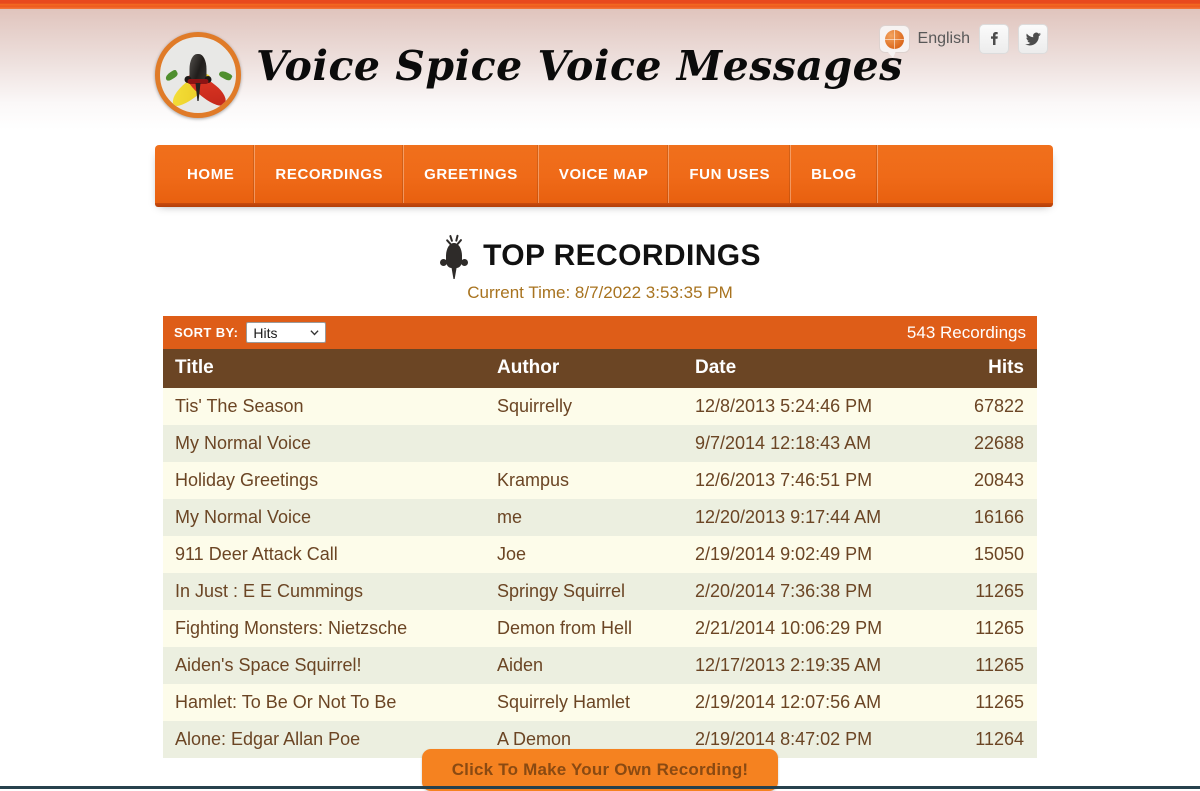  I want to click on cell-hits: 67822, so click(998, 406).